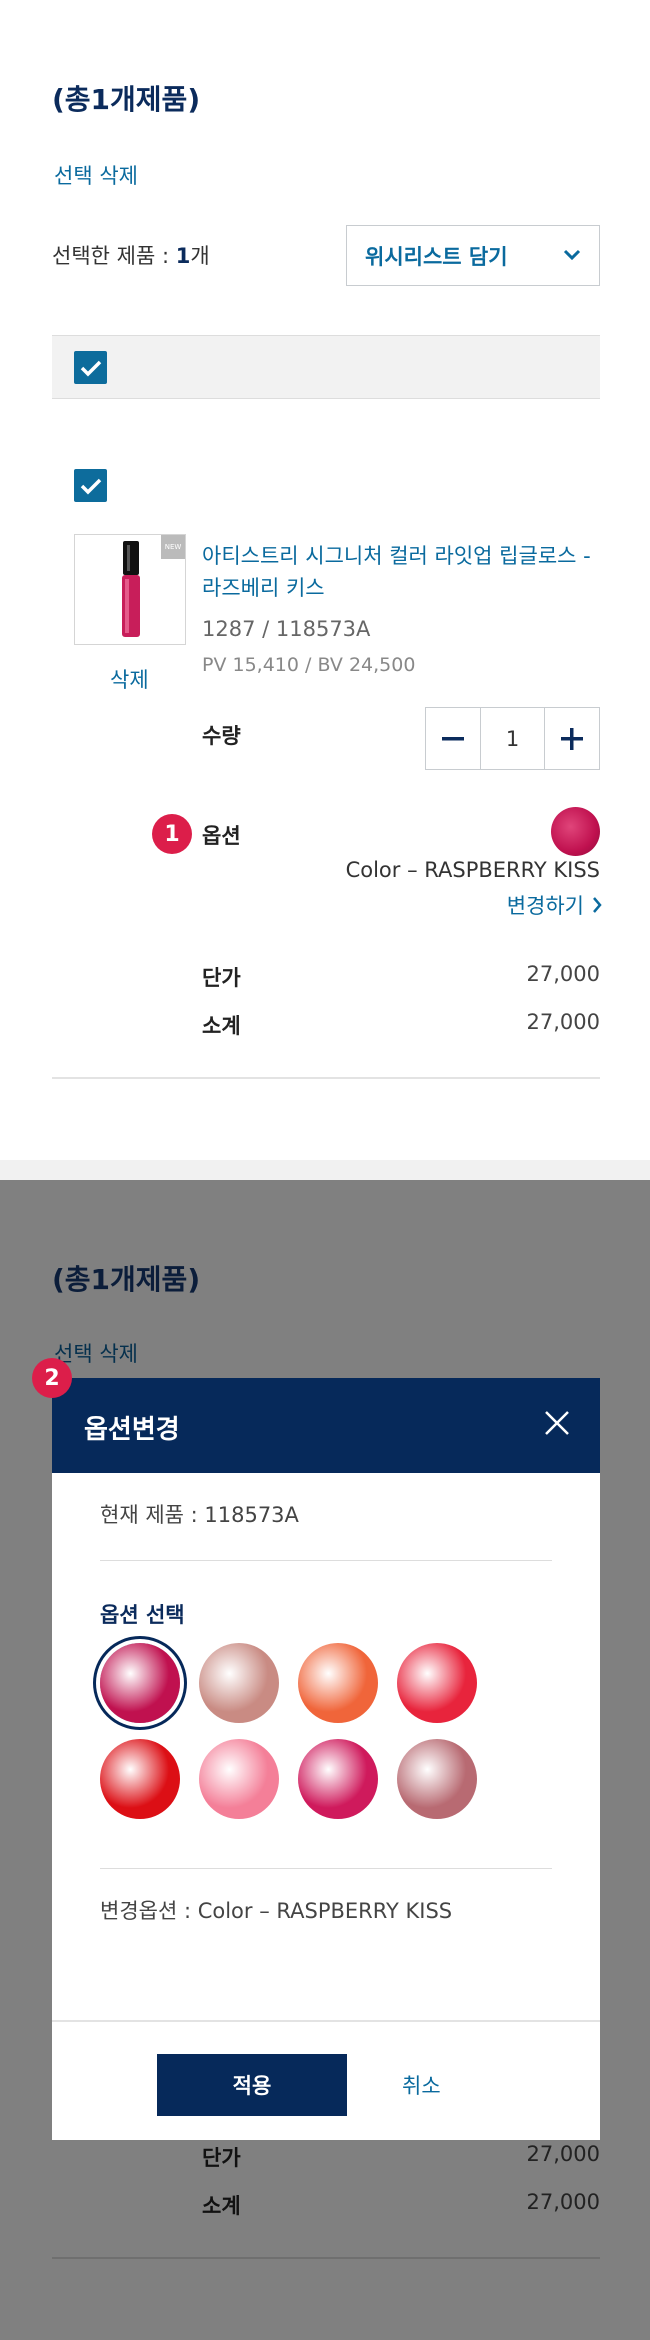 This screenshot has width=650, height=2340. Describe the element at coordinates (252, 2085) in the screenshot. I see `apply-button: 적용` at that location.